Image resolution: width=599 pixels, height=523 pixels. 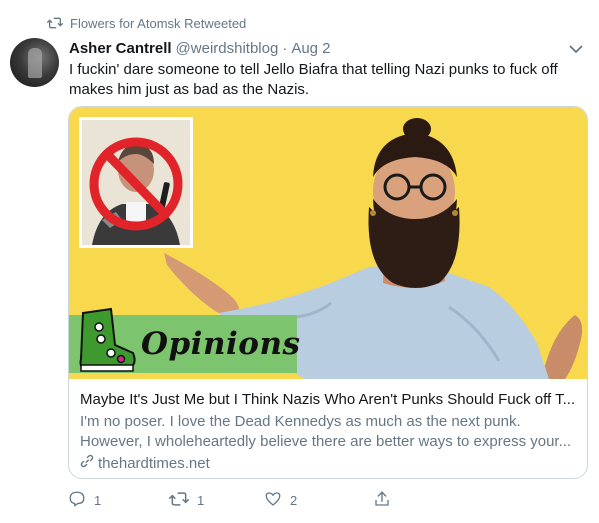 I want to click on like-count: 2, so click(x=294, y=500).